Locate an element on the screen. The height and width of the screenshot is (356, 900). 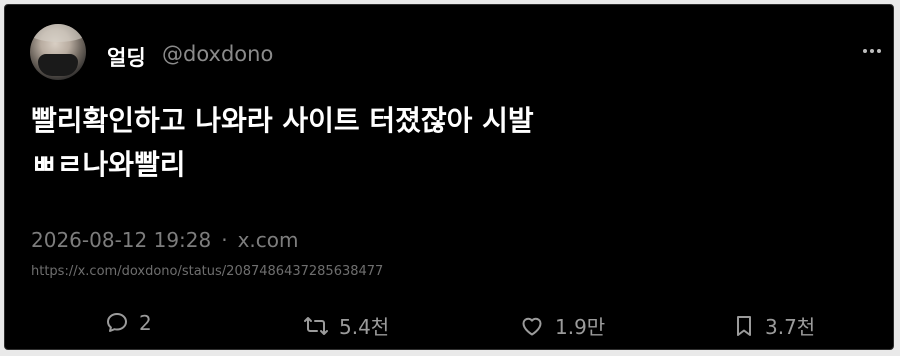
source-link: x.com is located at coordinates (268, 240).